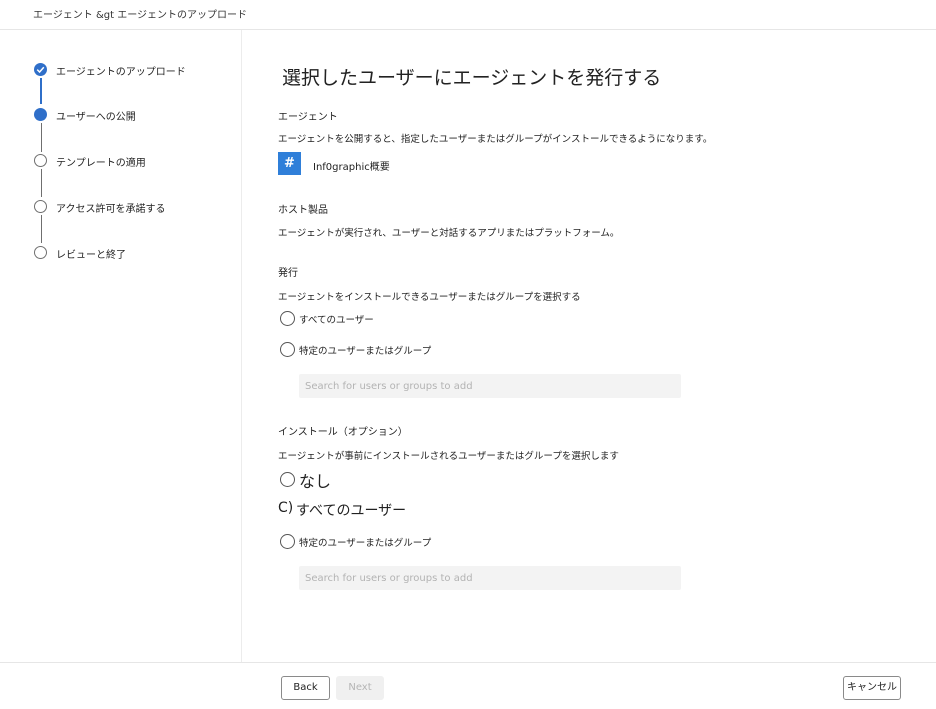 This screenshot has width=936, height=709. I want to click on current-step-dot-icon, so click(40, 114).